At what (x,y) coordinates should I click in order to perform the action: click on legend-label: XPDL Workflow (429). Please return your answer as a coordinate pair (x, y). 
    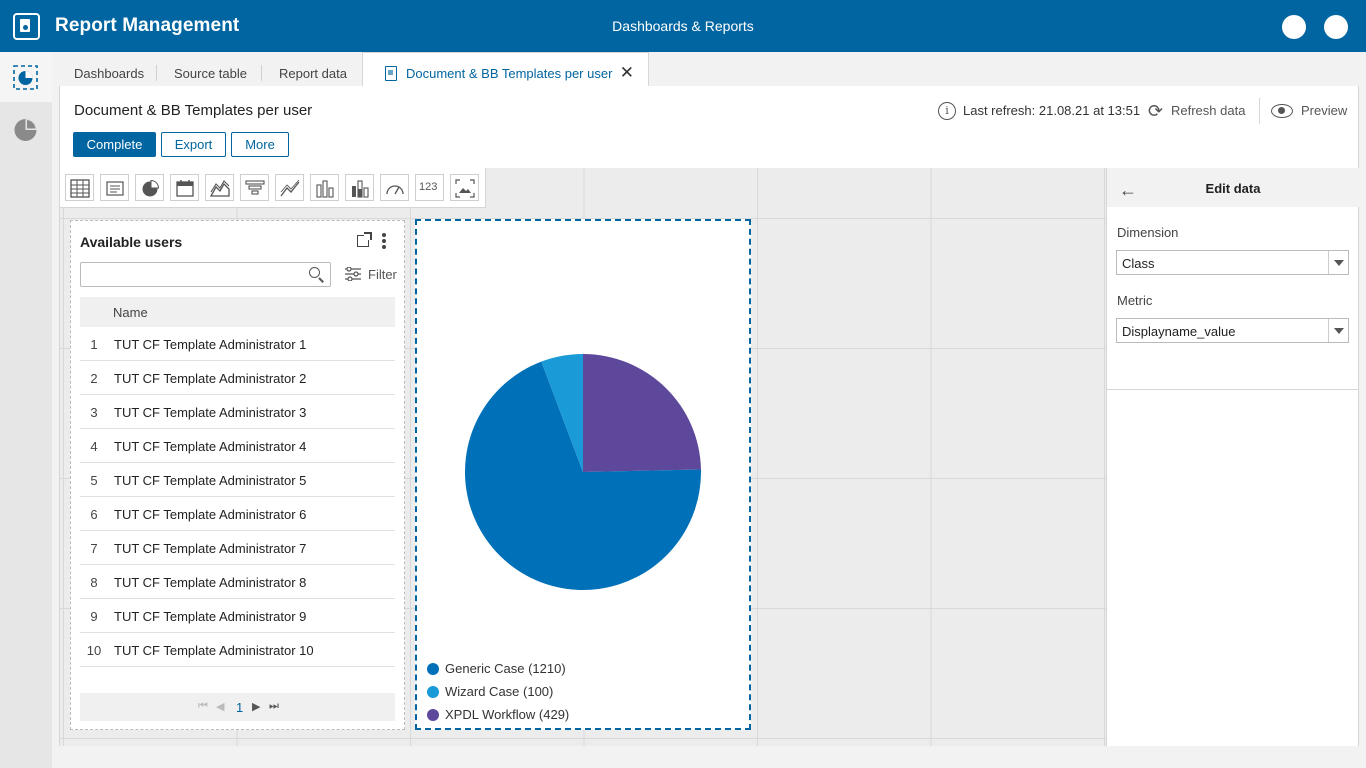
    Looking at the image, I should click on (507, 714).